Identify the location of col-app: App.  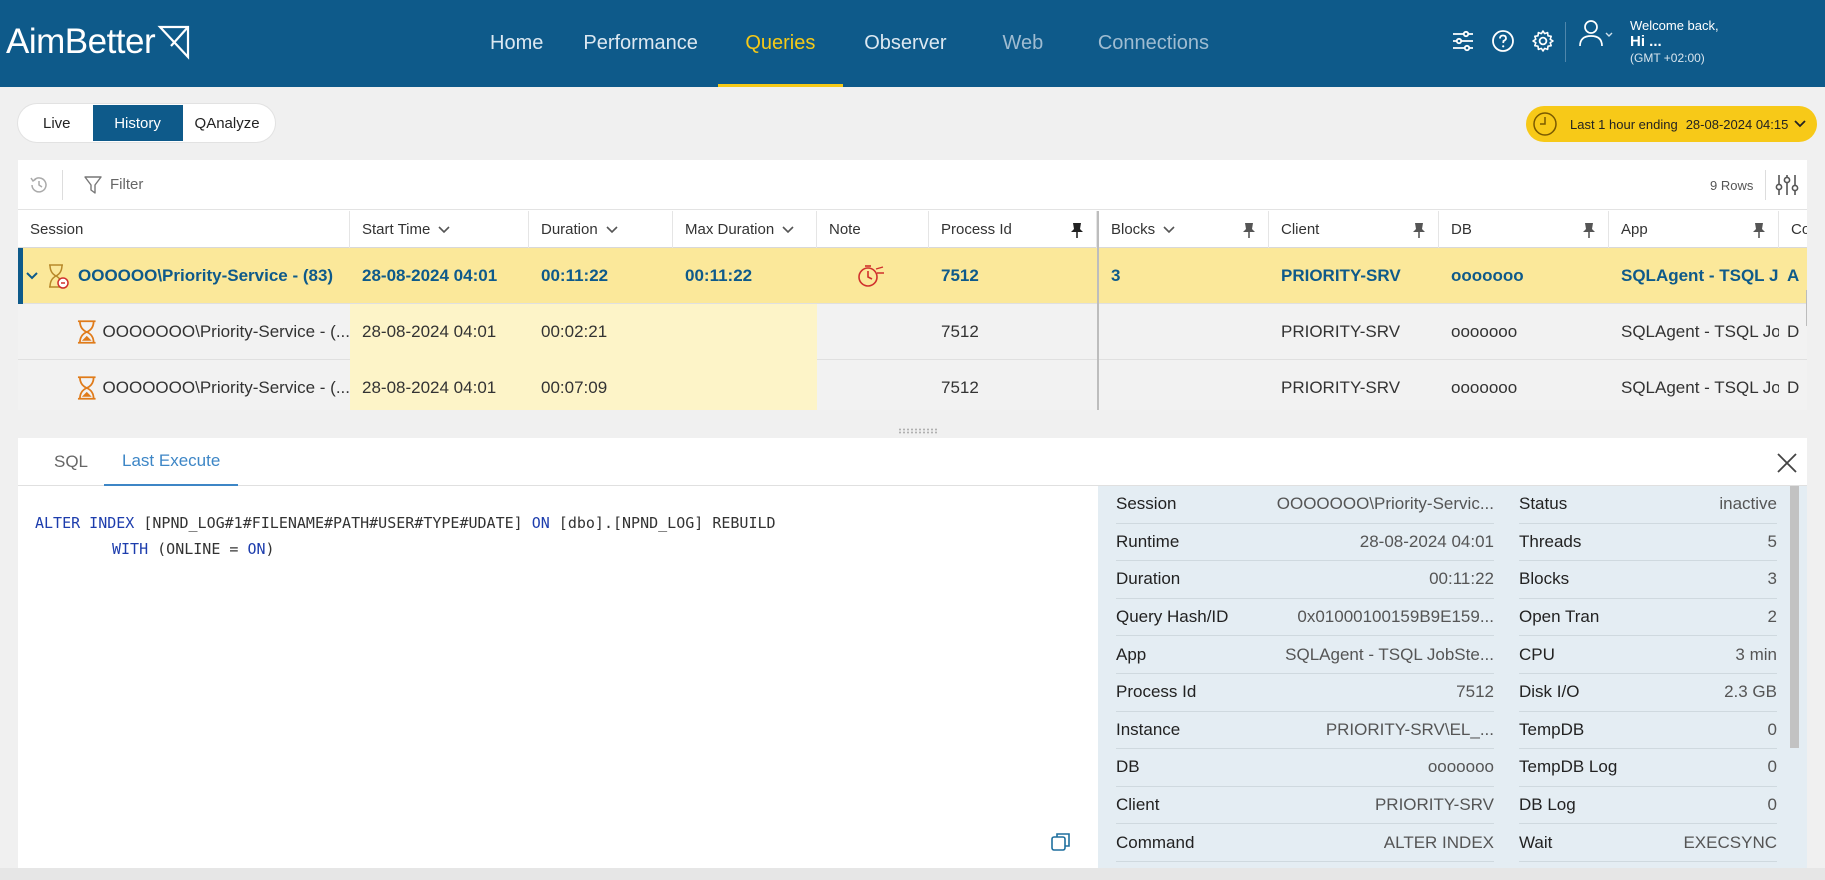
(1694, 229).